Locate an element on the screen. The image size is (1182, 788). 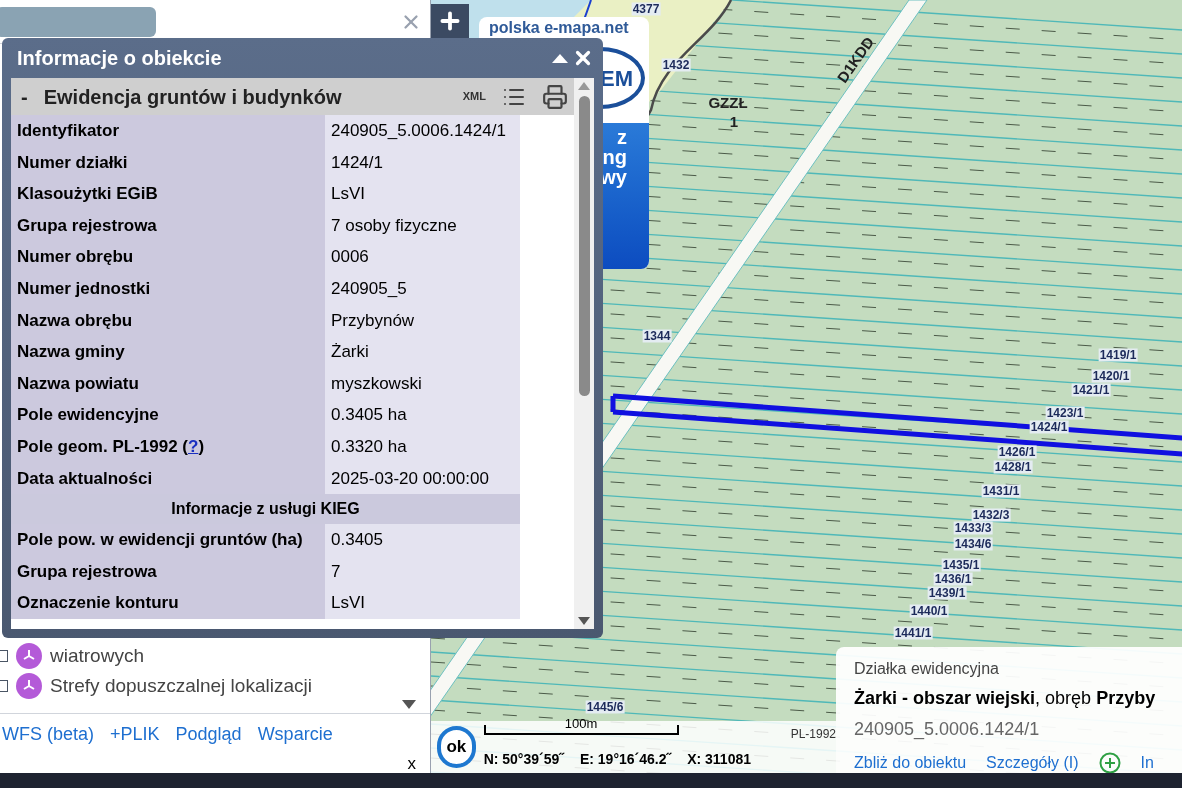
map-label: 1419/1 is located at coordinates (1118, 355).